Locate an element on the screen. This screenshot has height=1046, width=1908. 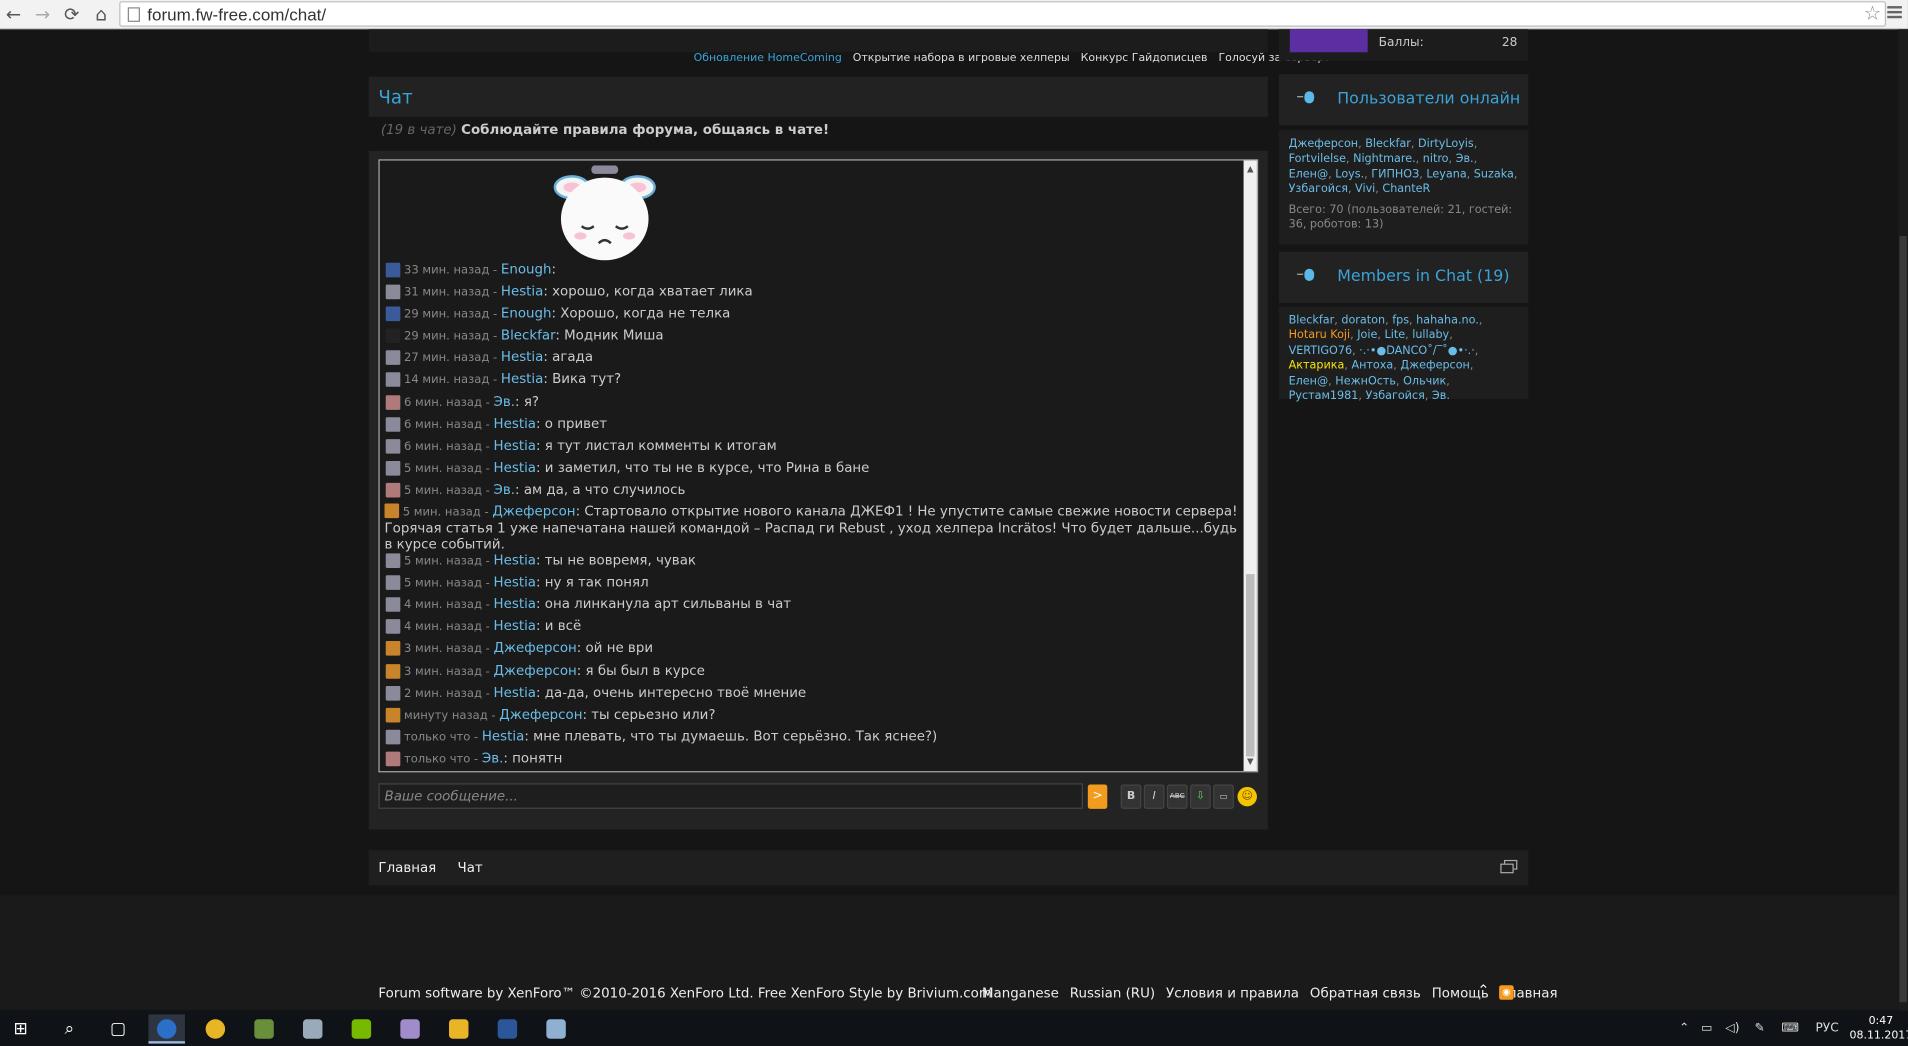
folder-icon is located at coordinates (458, 1028).